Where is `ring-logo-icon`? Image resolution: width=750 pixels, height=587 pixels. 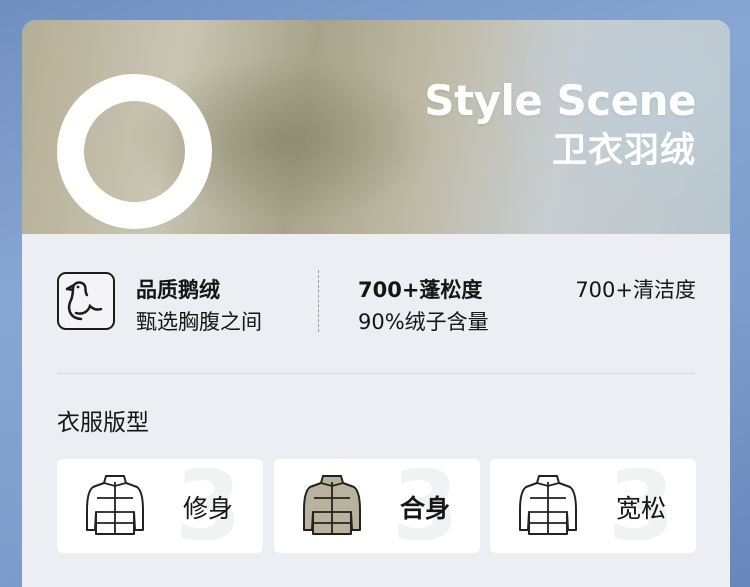
ring-logo-icon is located at coordinates (134, 151).